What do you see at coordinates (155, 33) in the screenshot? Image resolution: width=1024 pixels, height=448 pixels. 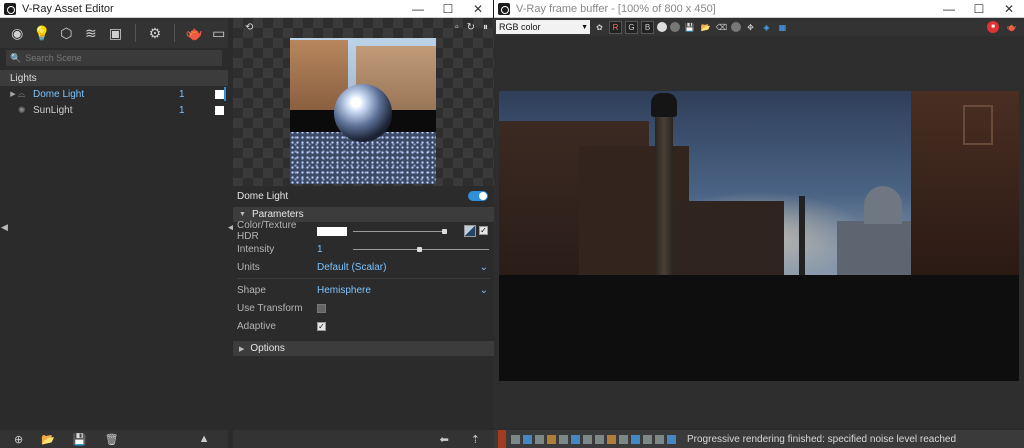 I see `settings-icon: ⚙` at bounding box center [155, 33].